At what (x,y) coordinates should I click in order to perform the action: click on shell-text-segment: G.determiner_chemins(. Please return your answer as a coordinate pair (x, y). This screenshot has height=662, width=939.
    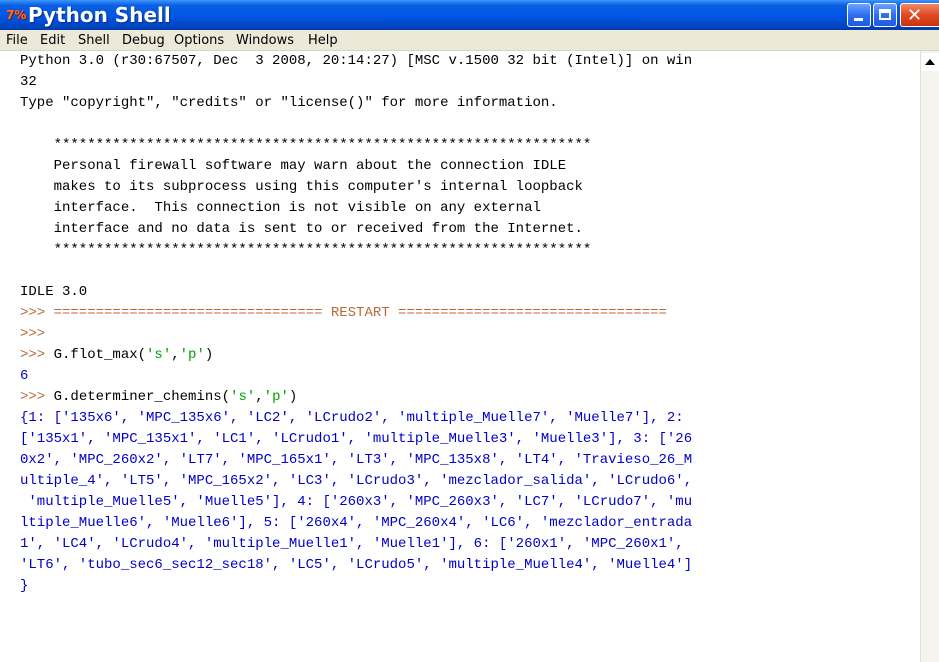
    Looking at the image, I should click on (142, 397).